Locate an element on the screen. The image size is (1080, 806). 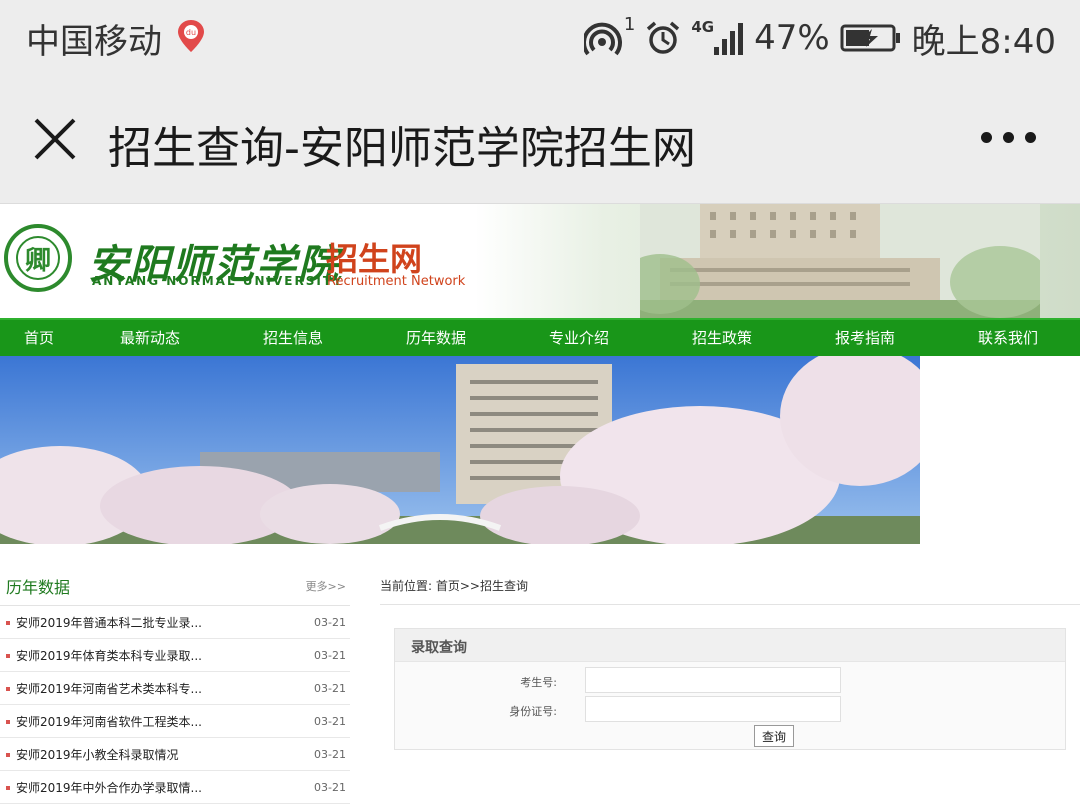
list-item: 安师2019年中外合作办学录取情... 03-21 is located at coordinates (175, 787).